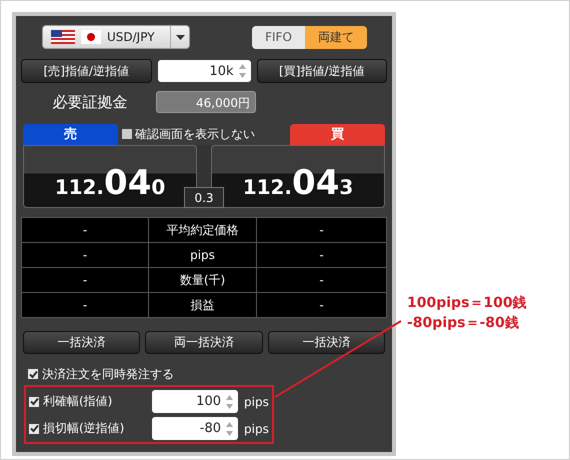 This screenshot has height=460, width=570. I want to click on us-flag-icon, so click(63, 37).